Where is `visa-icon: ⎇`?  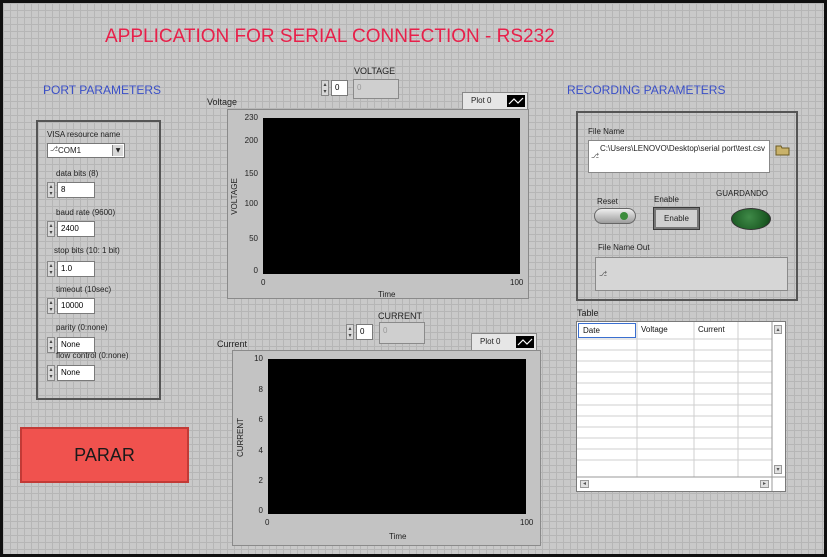
visa-icon: ⎇ is located at coordinates (54, 149).